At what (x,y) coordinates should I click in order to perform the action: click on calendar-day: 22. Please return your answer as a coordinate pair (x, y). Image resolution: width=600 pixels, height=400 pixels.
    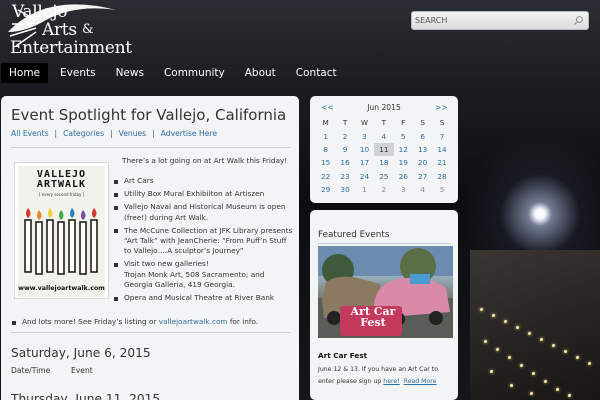
    Looking at the image, I should click on (325, 176).